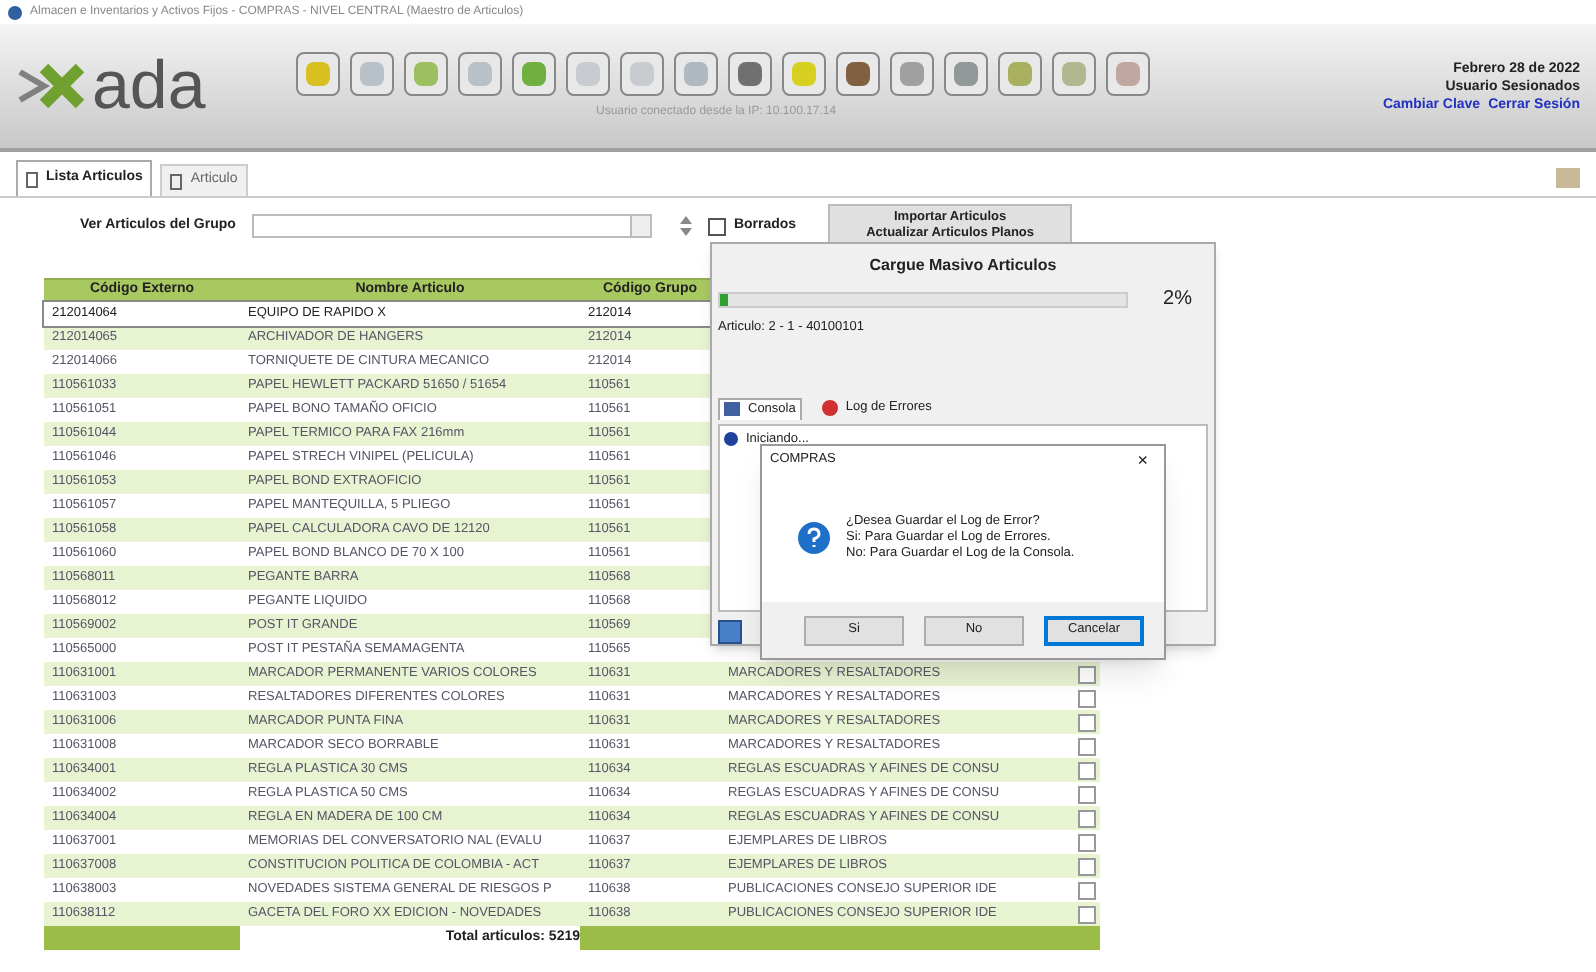 This screenshot has height=972, width=1596. Describe the element at coordinates (963, 266) in the screenshot. I see `dialog-title: Cargue Masivo Articulos` at that location.